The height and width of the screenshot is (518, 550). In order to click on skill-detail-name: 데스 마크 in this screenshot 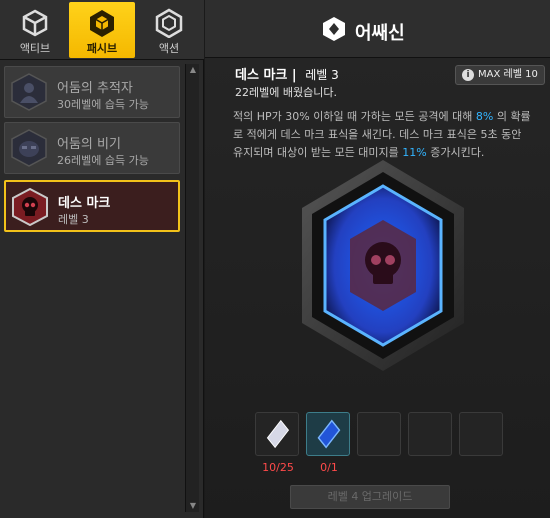, I will do `click(261, 75)`.